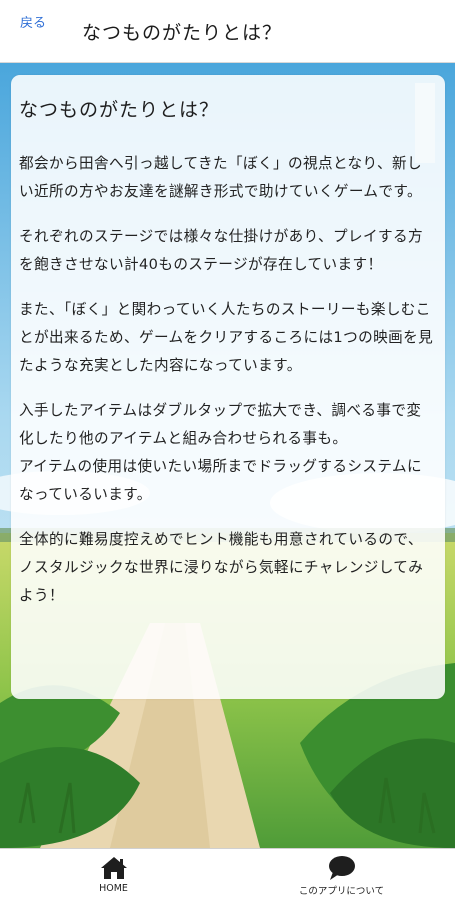 This screenshot has height=901, width=455. I want to click on tab-about-label: このアプリについて, so click(341, 891).